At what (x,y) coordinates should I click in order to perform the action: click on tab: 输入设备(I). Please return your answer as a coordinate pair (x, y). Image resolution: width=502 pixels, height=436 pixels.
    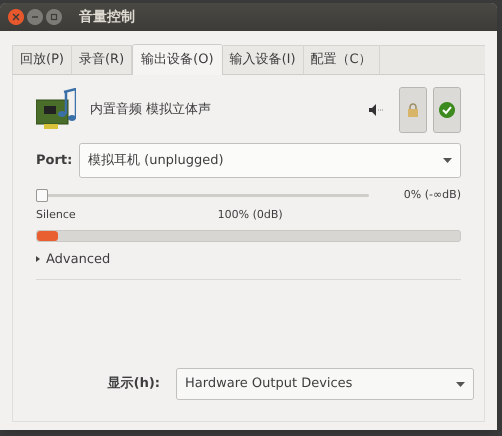
    Looking at the image, I should click on (263, 59).